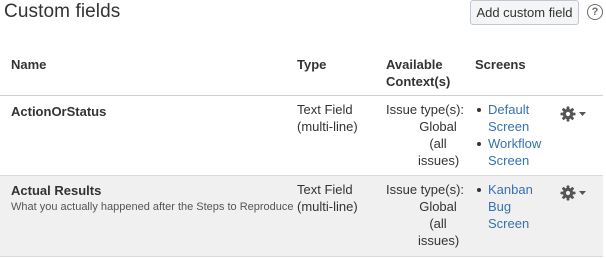  Describe the element at coordinates (500, 64) in the screenshot. I see `column-header-screens: Screens` at that location.